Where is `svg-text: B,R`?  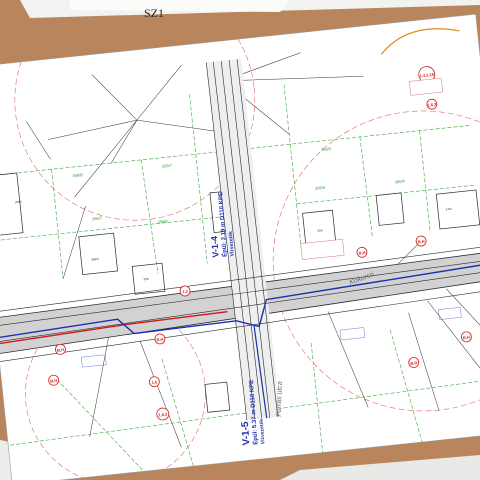
svg-text: B,R is located at coordinates (413, 363).